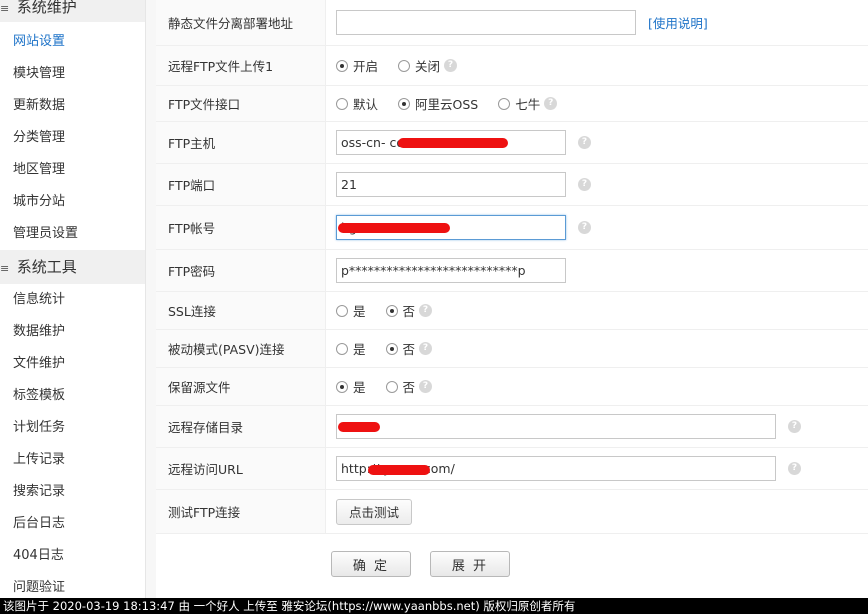  I want to click on radio-label: 关闭, so click(428, 66).